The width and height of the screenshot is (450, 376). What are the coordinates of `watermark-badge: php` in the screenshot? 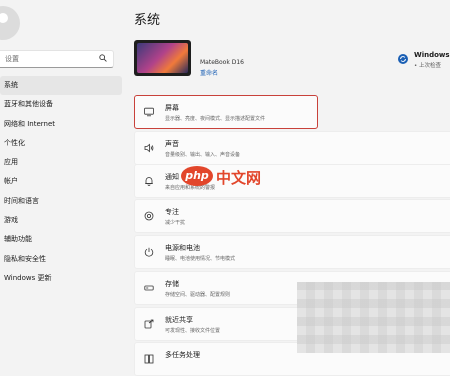 It's located at (197, 176).